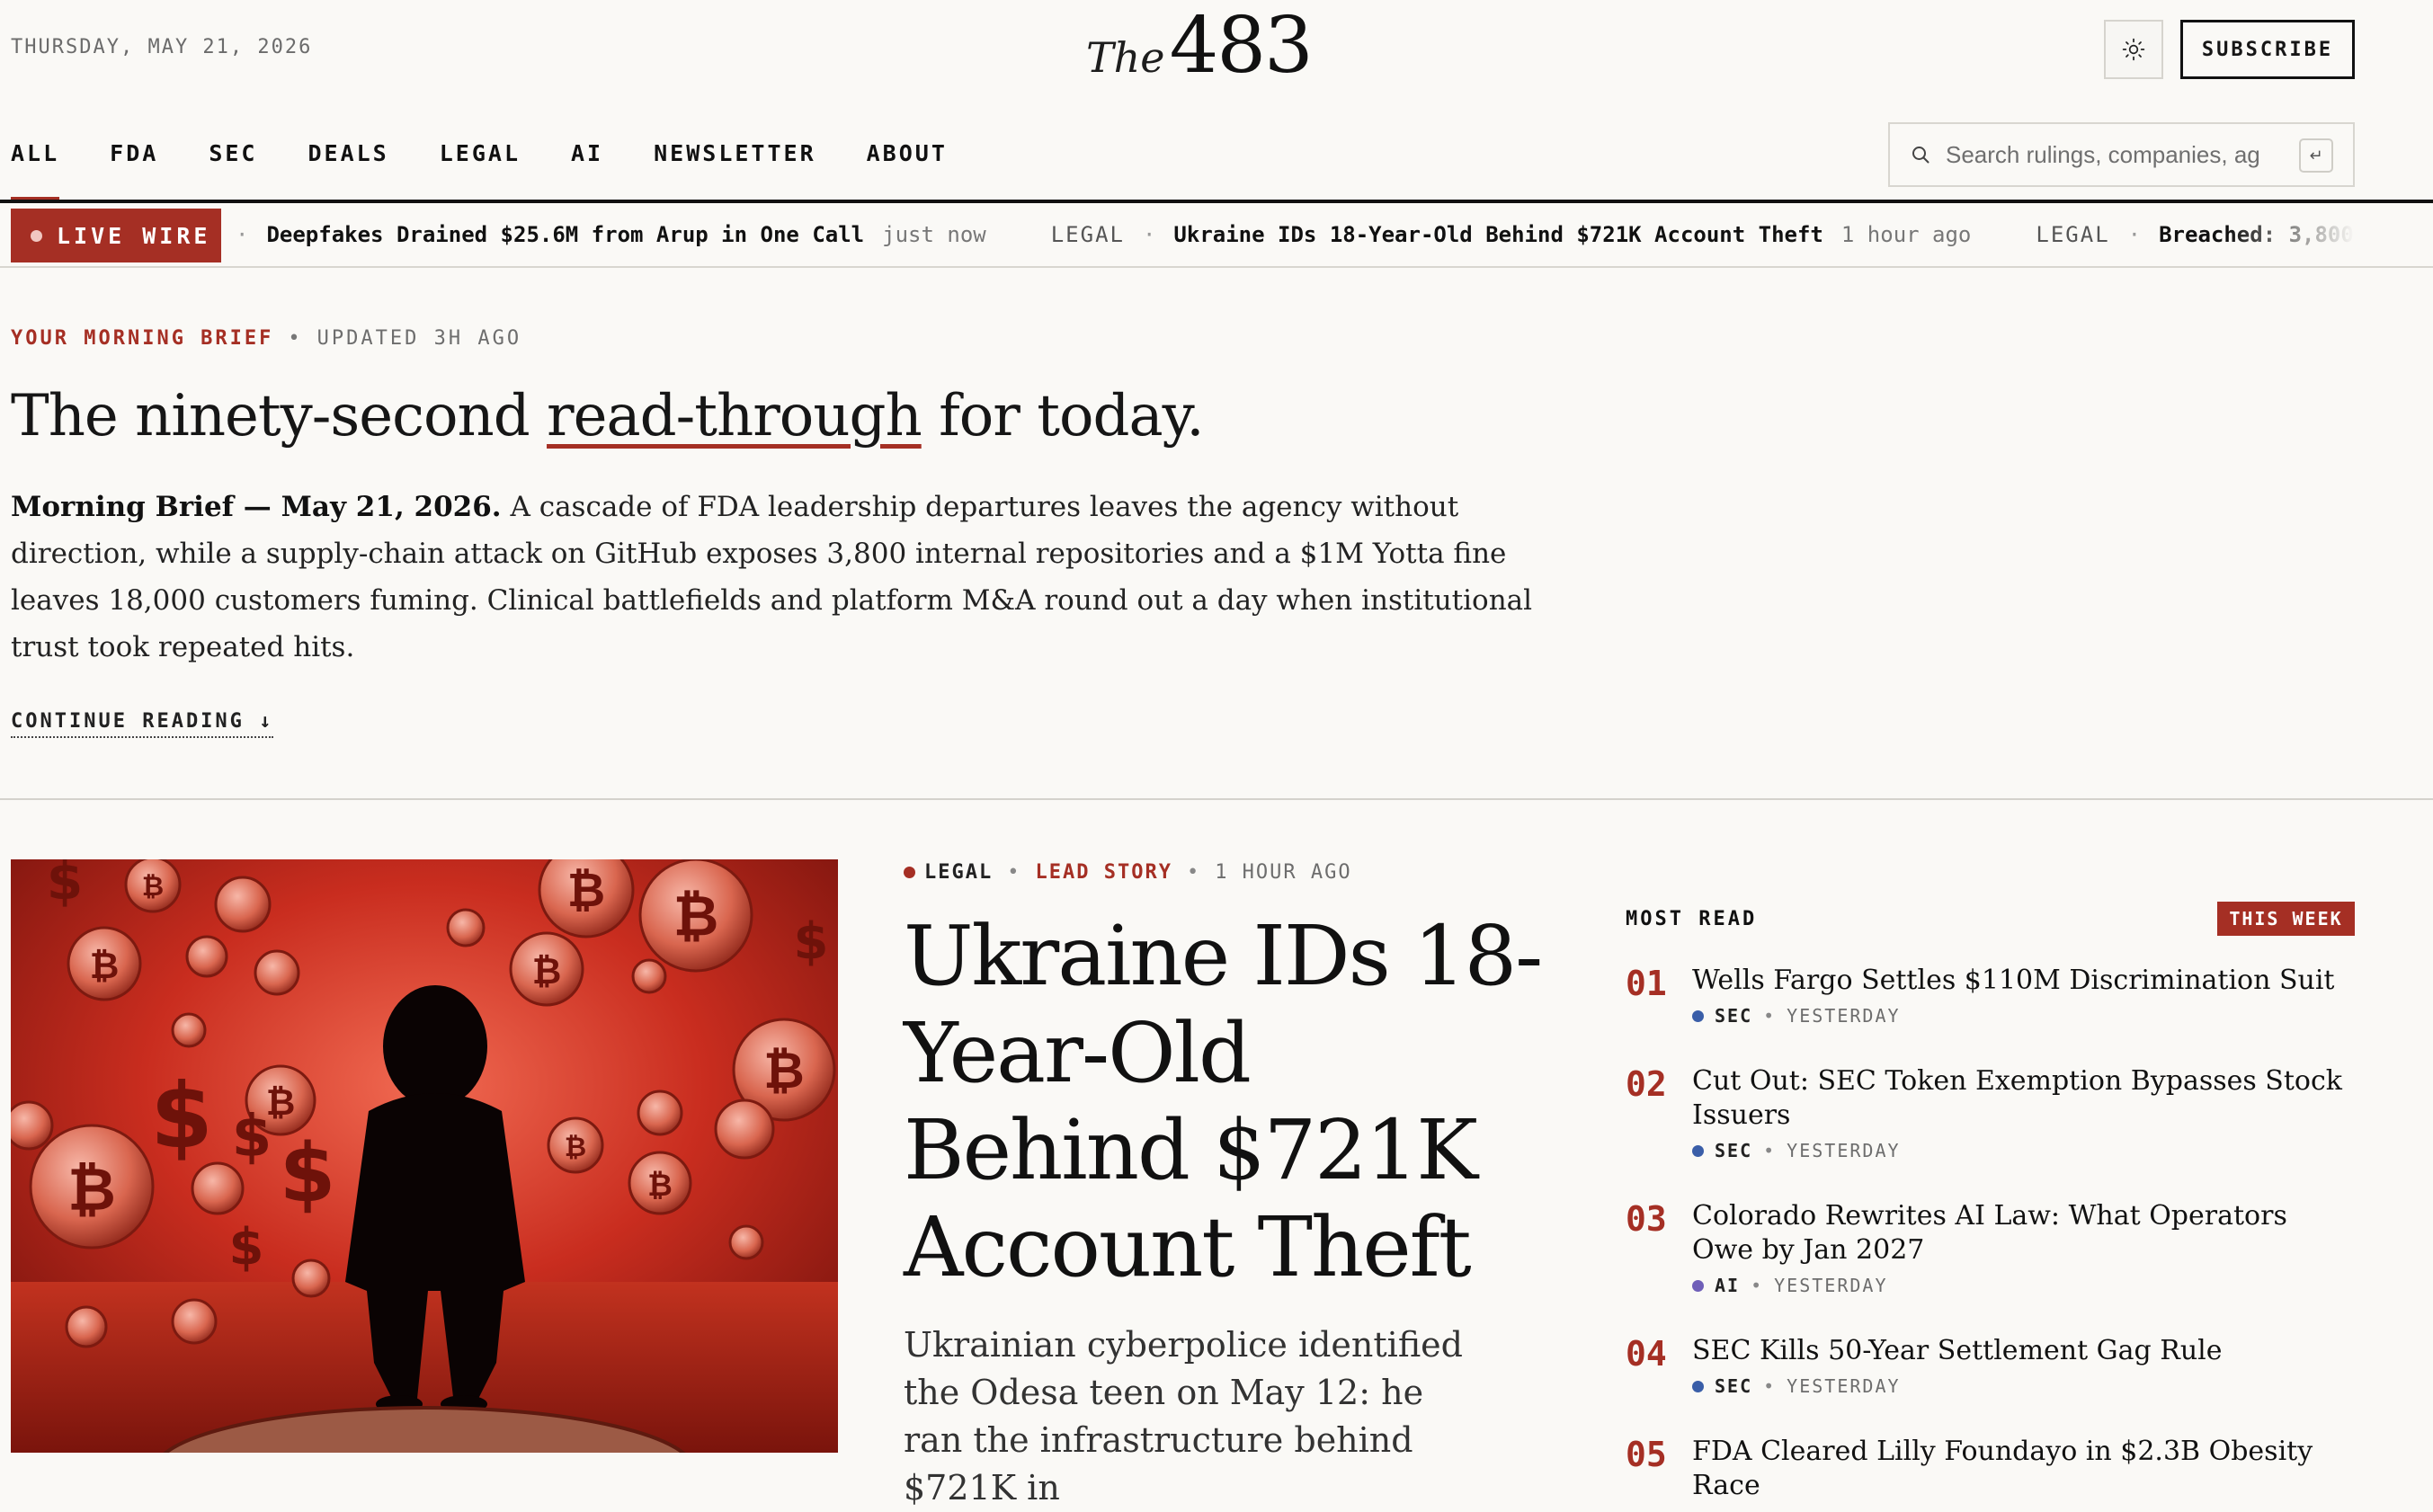  I want to click on section-divider, so click(1216, 799).